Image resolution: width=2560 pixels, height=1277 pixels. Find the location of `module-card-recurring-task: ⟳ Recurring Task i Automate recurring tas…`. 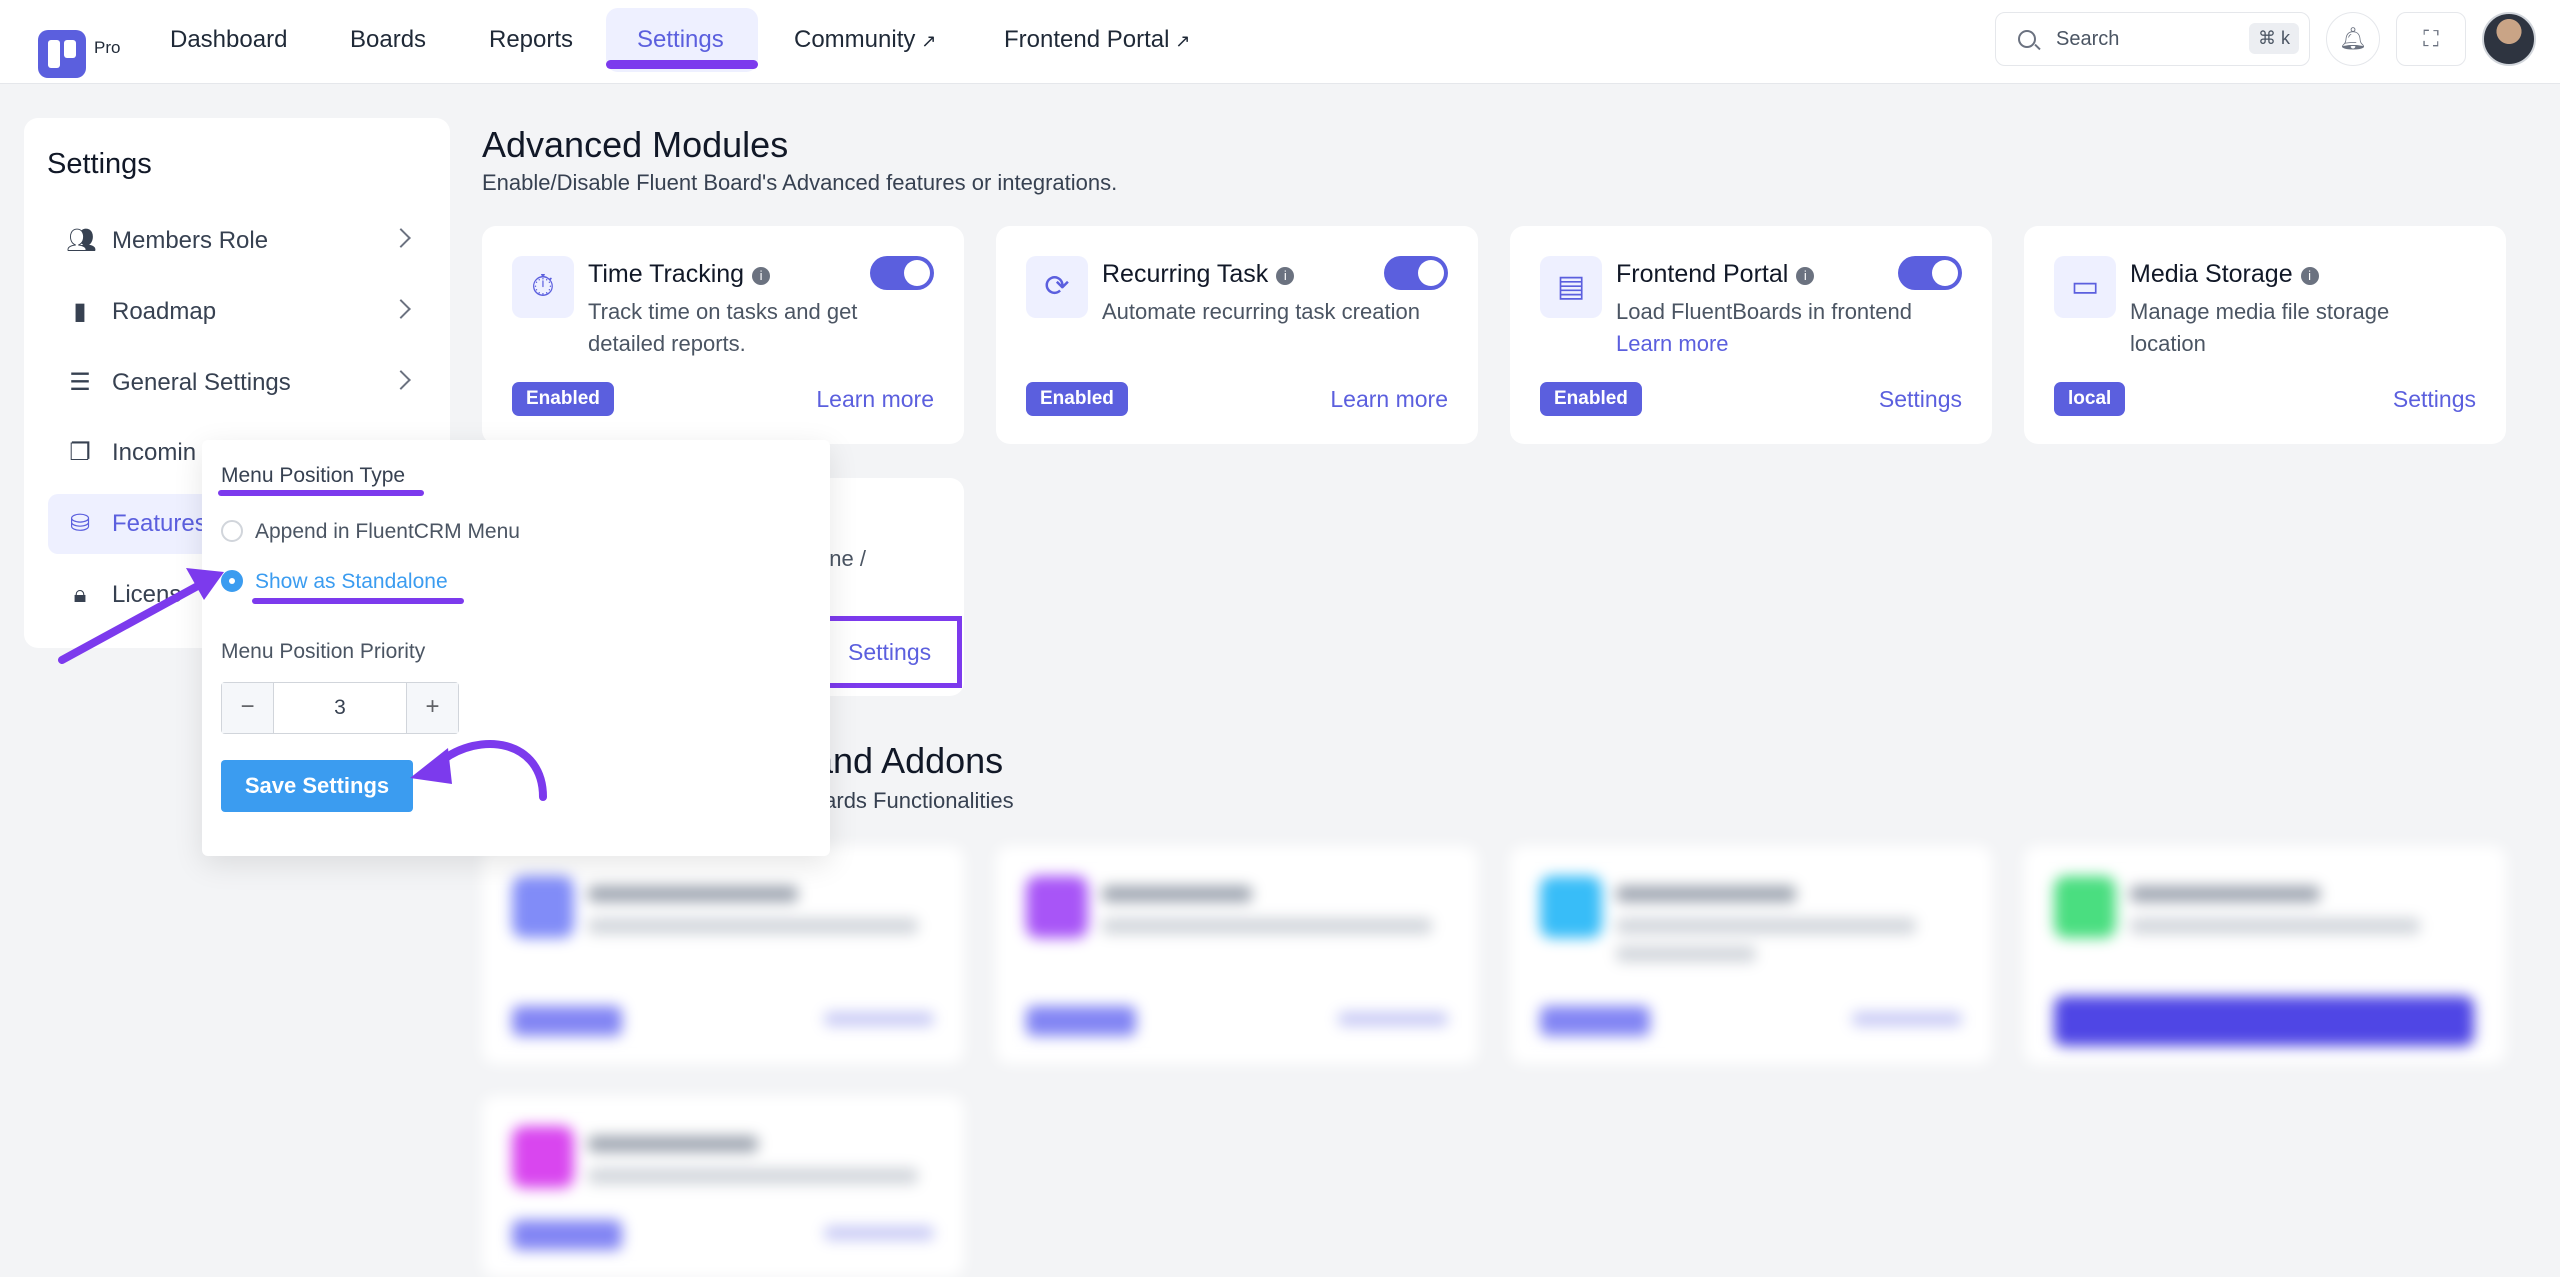

module-card-recurring-task: ⟳ Recurring Task i Automate recurring tas… is located at coordinates (1237, 335).